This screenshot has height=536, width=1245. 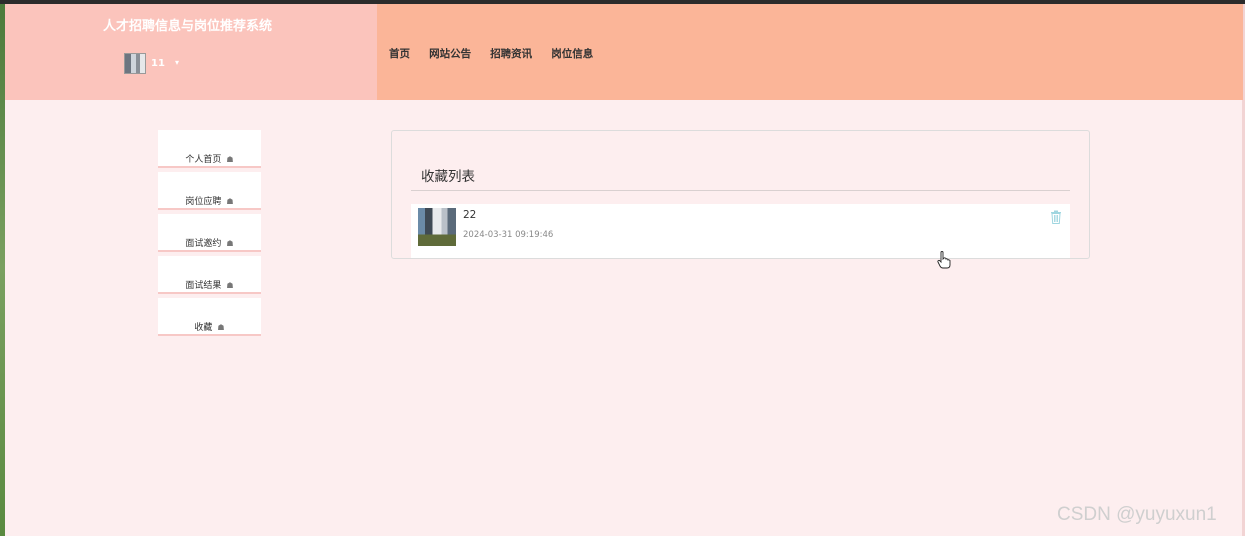 I want to click on sidebar-item-label: 面试结果, so click(x=203, y=286).